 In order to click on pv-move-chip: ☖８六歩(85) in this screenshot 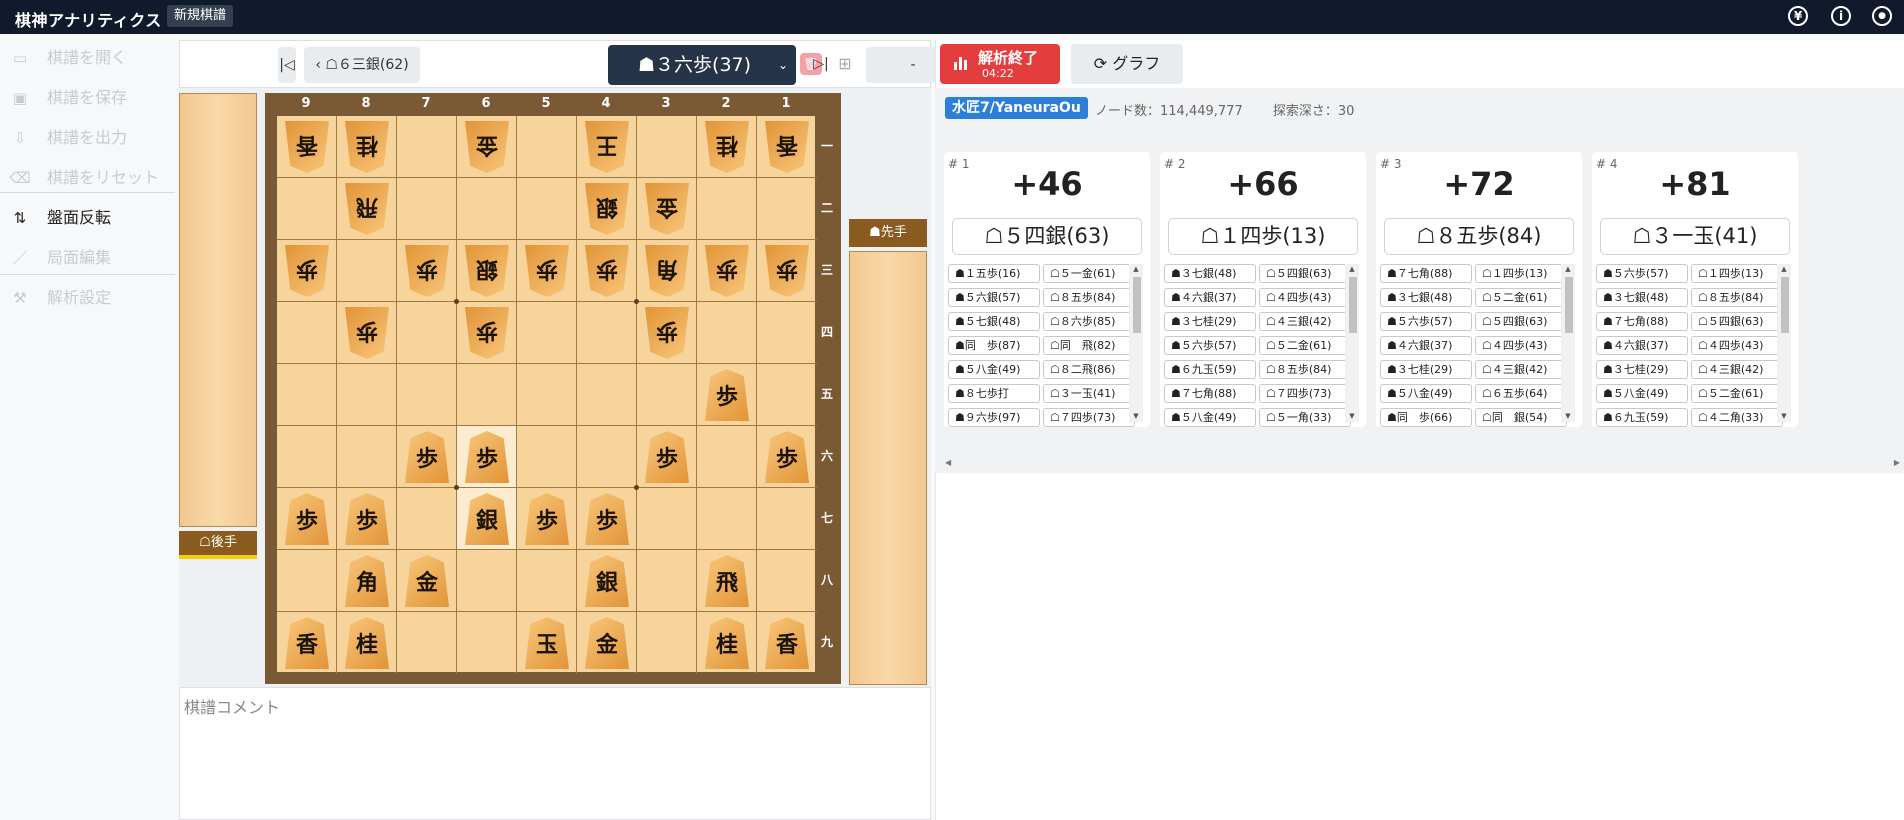, I will do `click(1089, 321)`.